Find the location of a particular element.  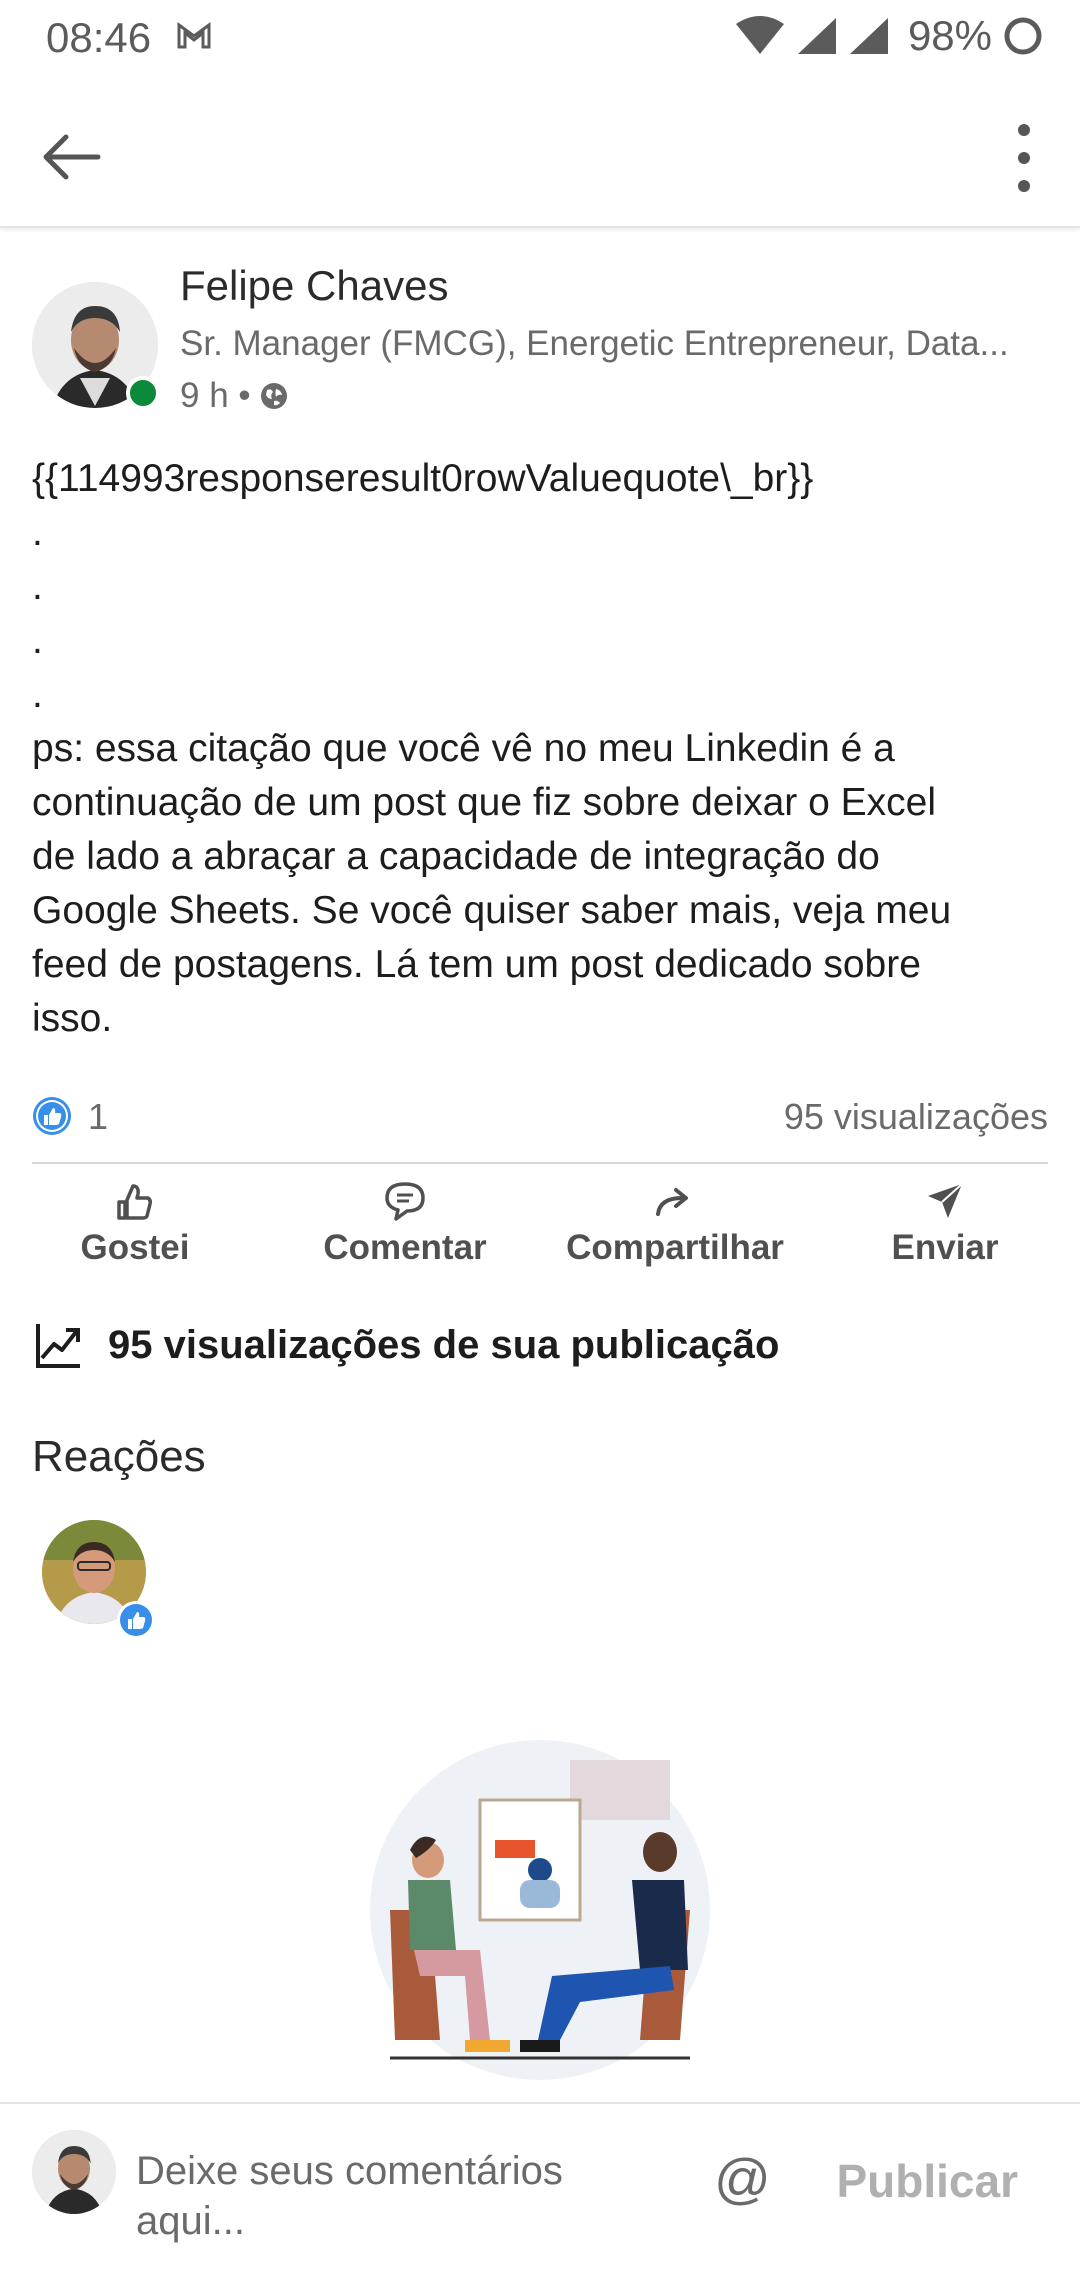

gmail-notification-icon is located at coordinates (194, 35).